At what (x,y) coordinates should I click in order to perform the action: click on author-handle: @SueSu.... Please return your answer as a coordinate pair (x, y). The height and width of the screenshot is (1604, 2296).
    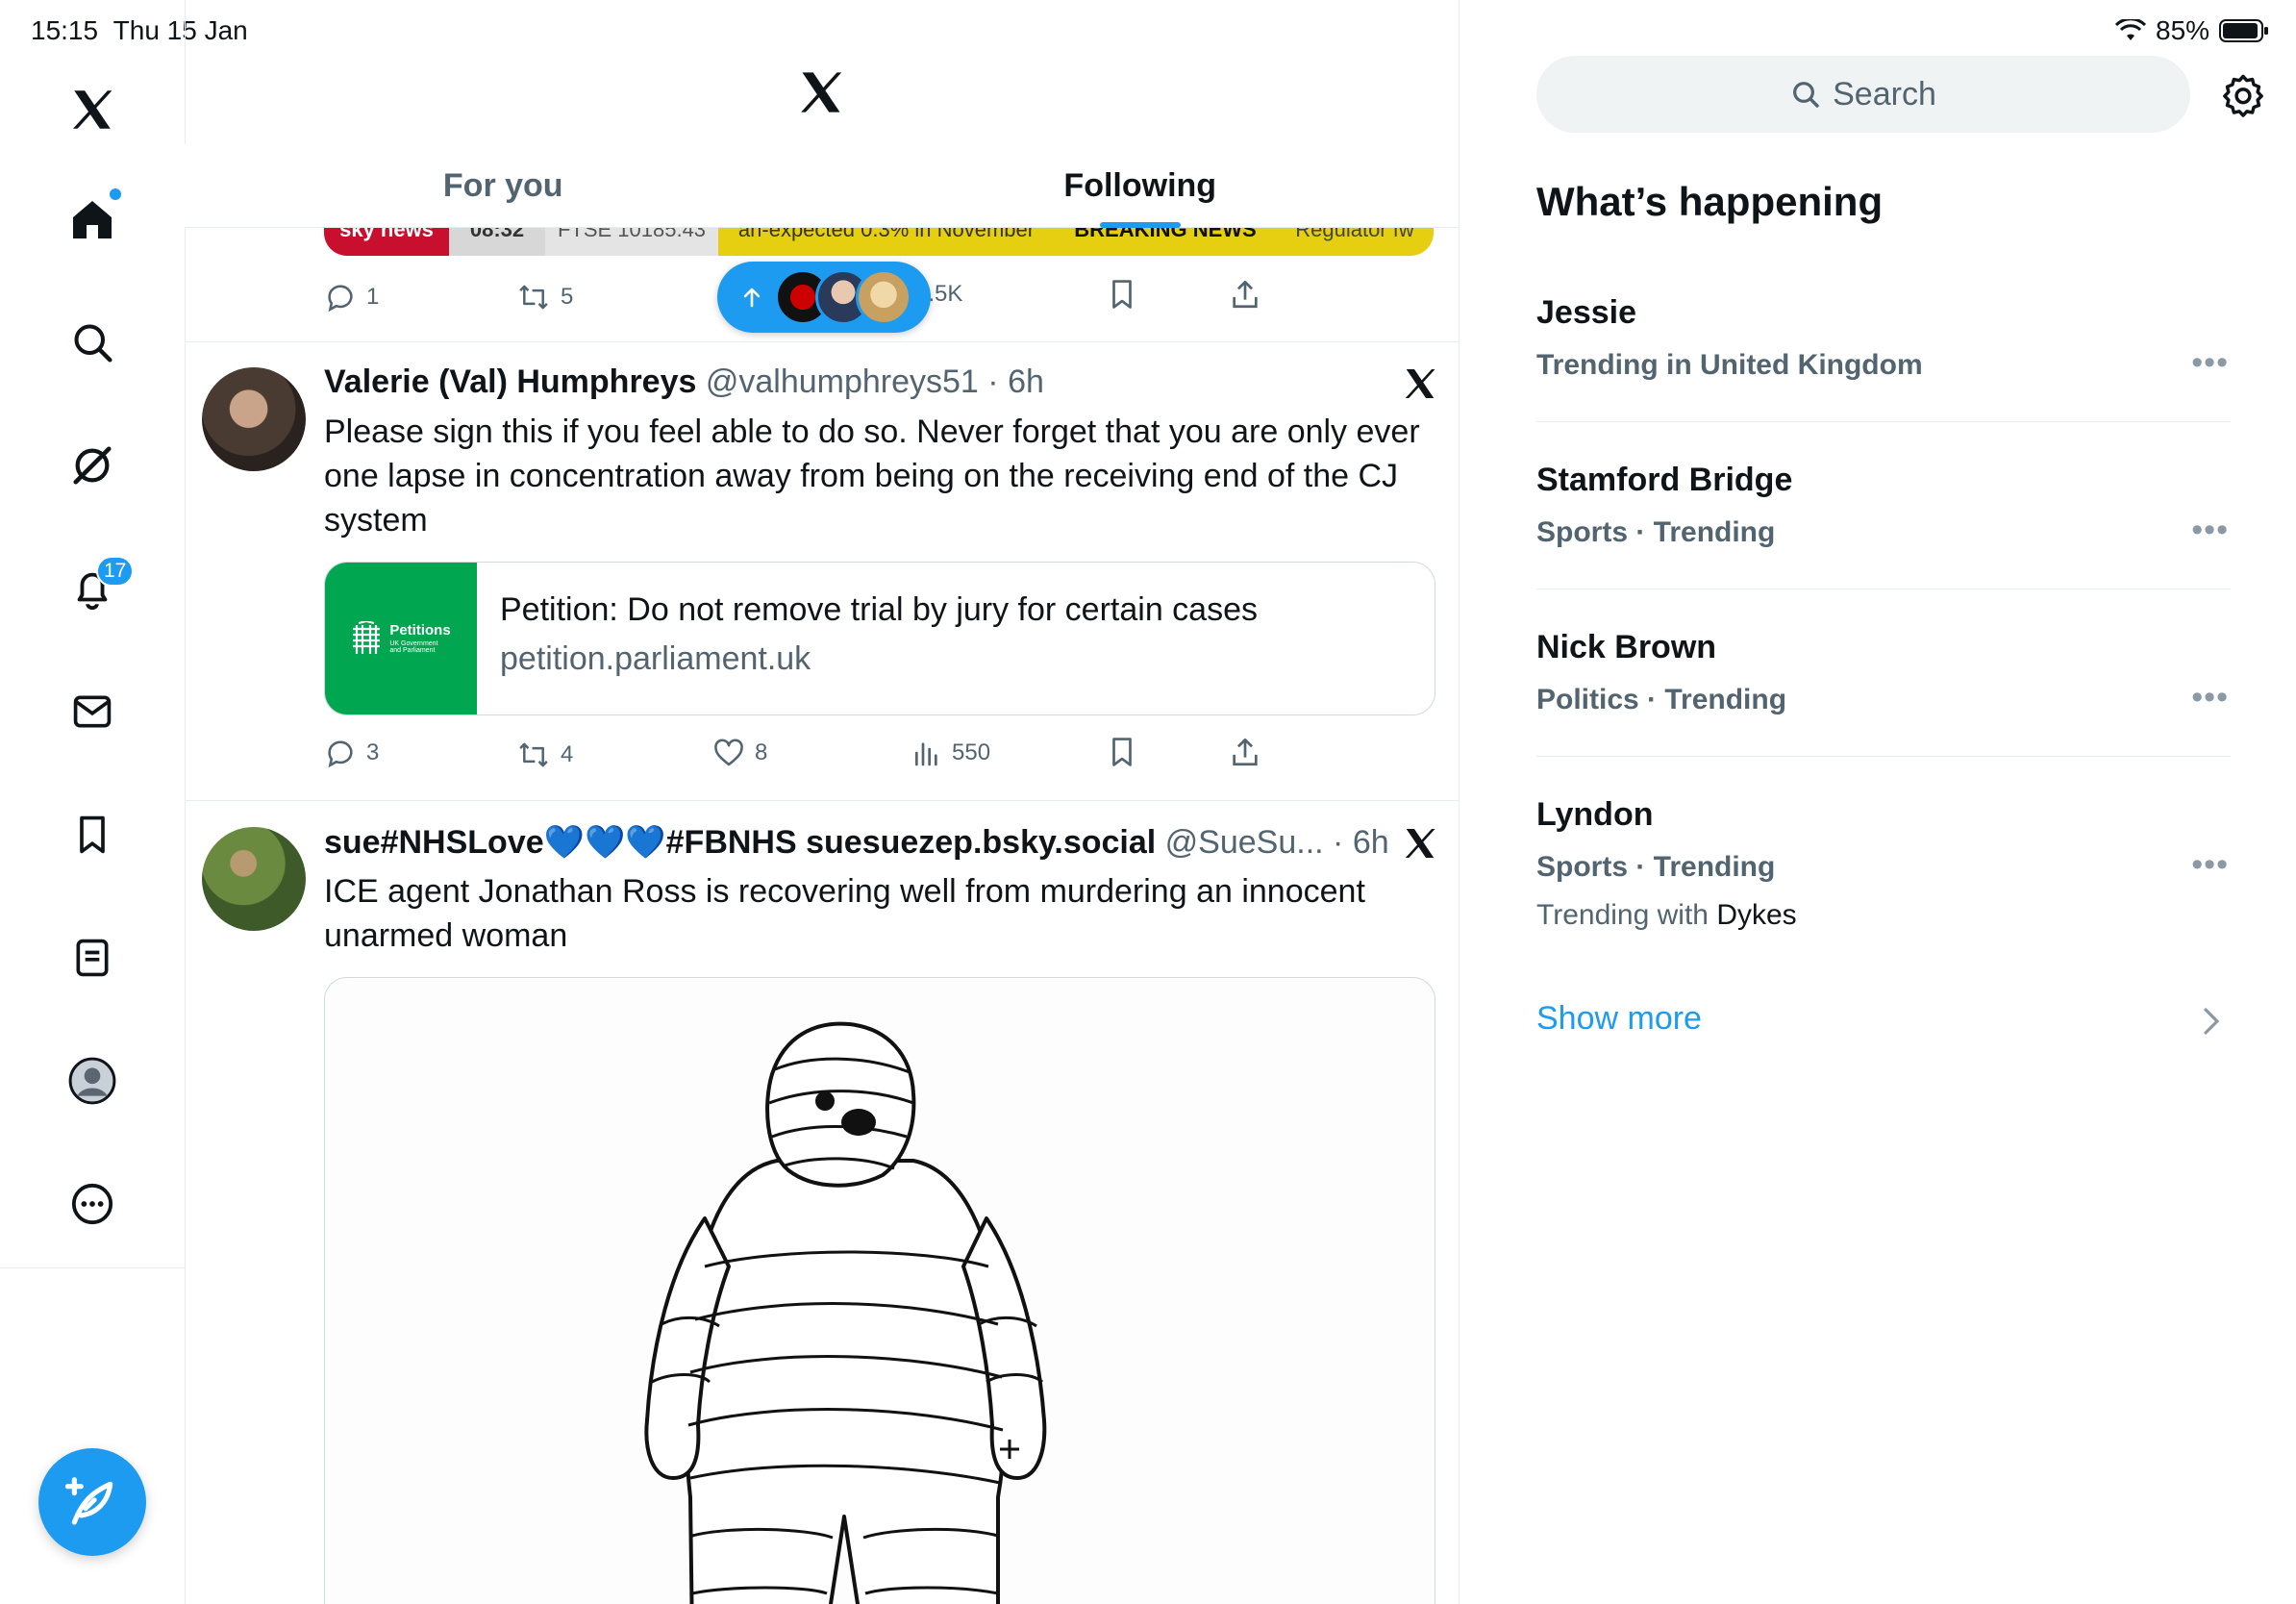
    Looking at the image, I should click on (1244, 842).